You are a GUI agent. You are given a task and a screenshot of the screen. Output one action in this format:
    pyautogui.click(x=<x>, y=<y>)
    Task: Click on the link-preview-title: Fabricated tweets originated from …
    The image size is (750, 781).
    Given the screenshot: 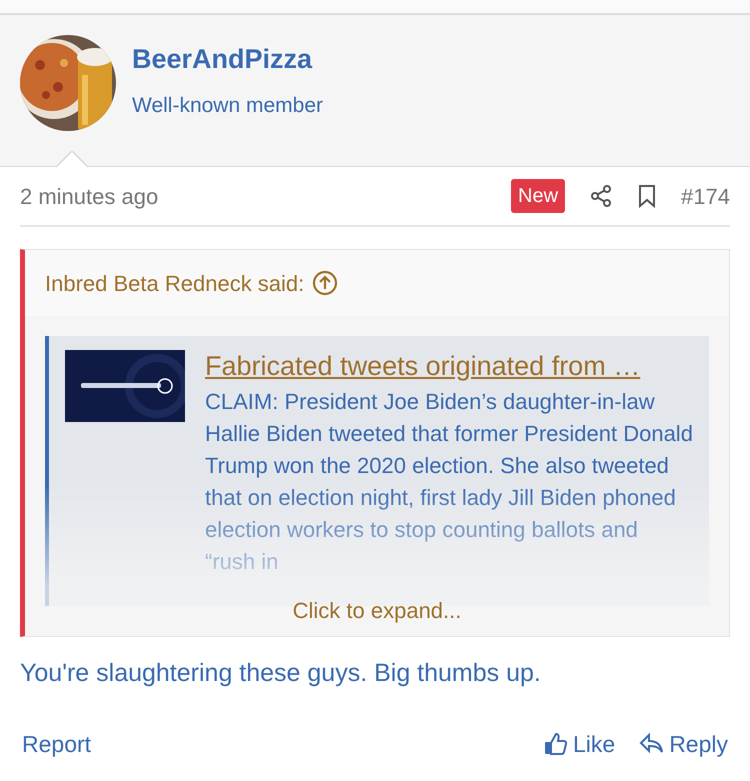 What is the action you would take?
    pyautogui.click(x=449, y=366)
    